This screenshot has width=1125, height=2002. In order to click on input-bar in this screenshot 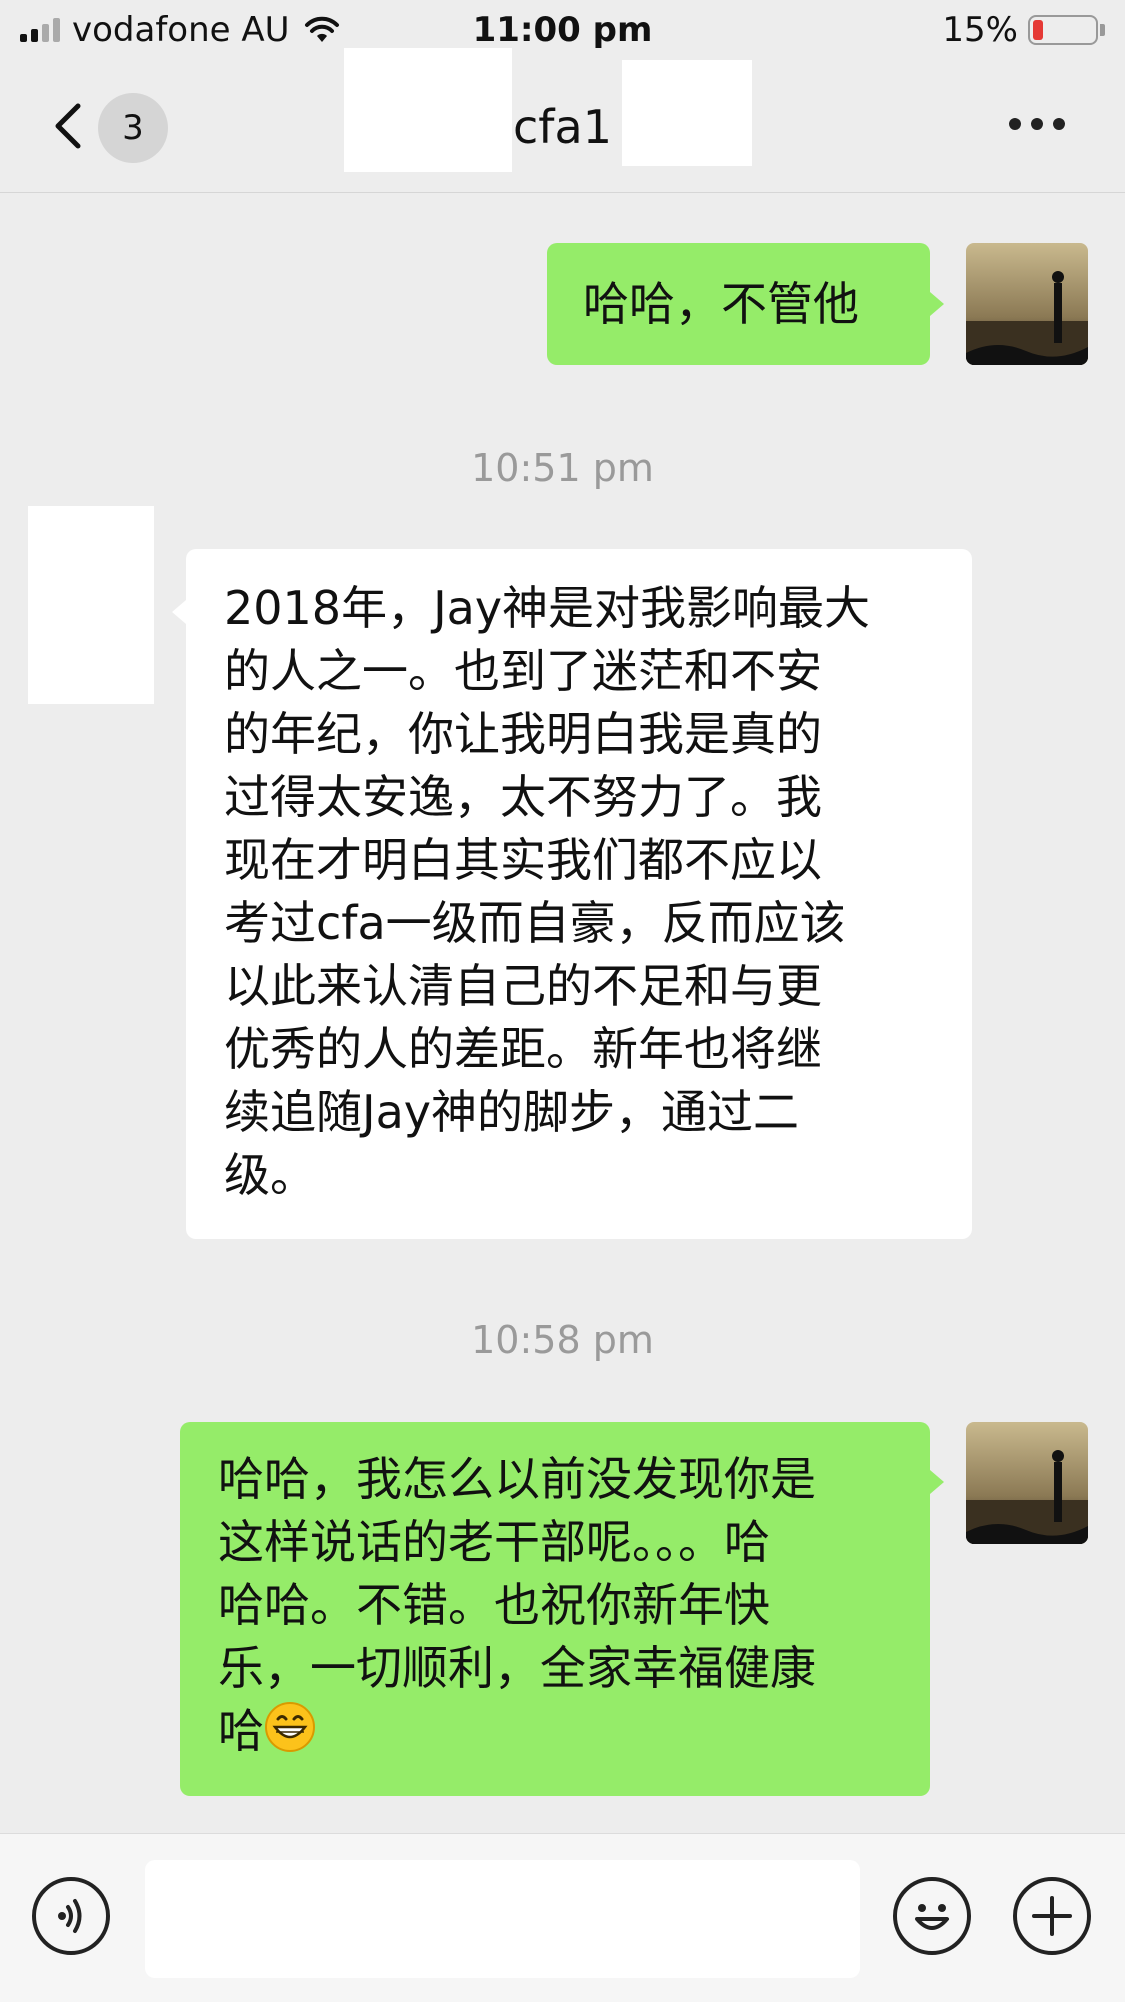, I will do `click(562, 1917)`.